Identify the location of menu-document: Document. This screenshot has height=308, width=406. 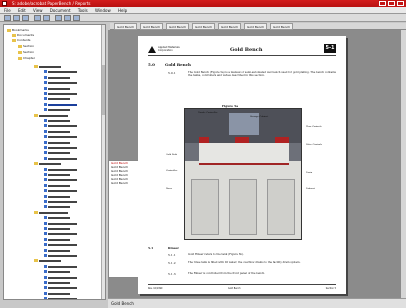
(60, 10).